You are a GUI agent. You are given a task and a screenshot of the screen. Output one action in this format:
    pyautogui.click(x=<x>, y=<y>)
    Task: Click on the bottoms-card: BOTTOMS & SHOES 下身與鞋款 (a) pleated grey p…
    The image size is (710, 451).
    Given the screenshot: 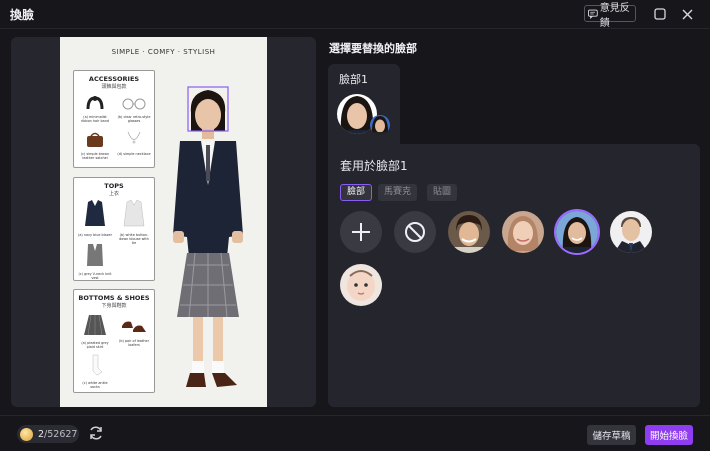 What is the action you would take?
    pyautogui.click(x=114, y=341)
    